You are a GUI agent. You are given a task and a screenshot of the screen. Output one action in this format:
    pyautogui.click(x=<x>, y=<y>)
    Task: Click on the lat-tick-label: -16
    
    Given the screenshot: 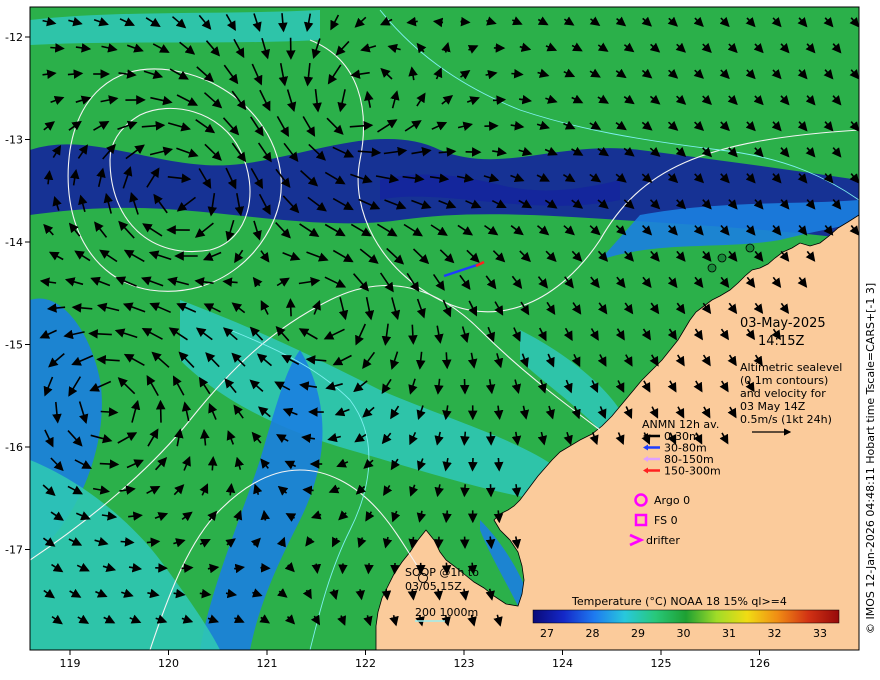 What is the action you would take?
    pyautogui.click(x=14, y=447)
    